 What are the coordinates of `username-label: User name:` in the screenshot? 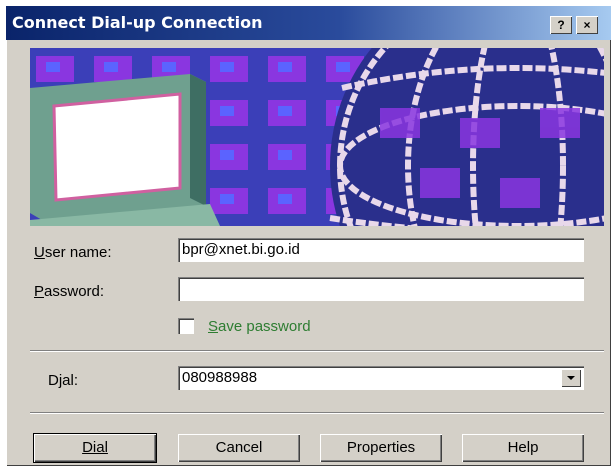 It's located at (73, 252).